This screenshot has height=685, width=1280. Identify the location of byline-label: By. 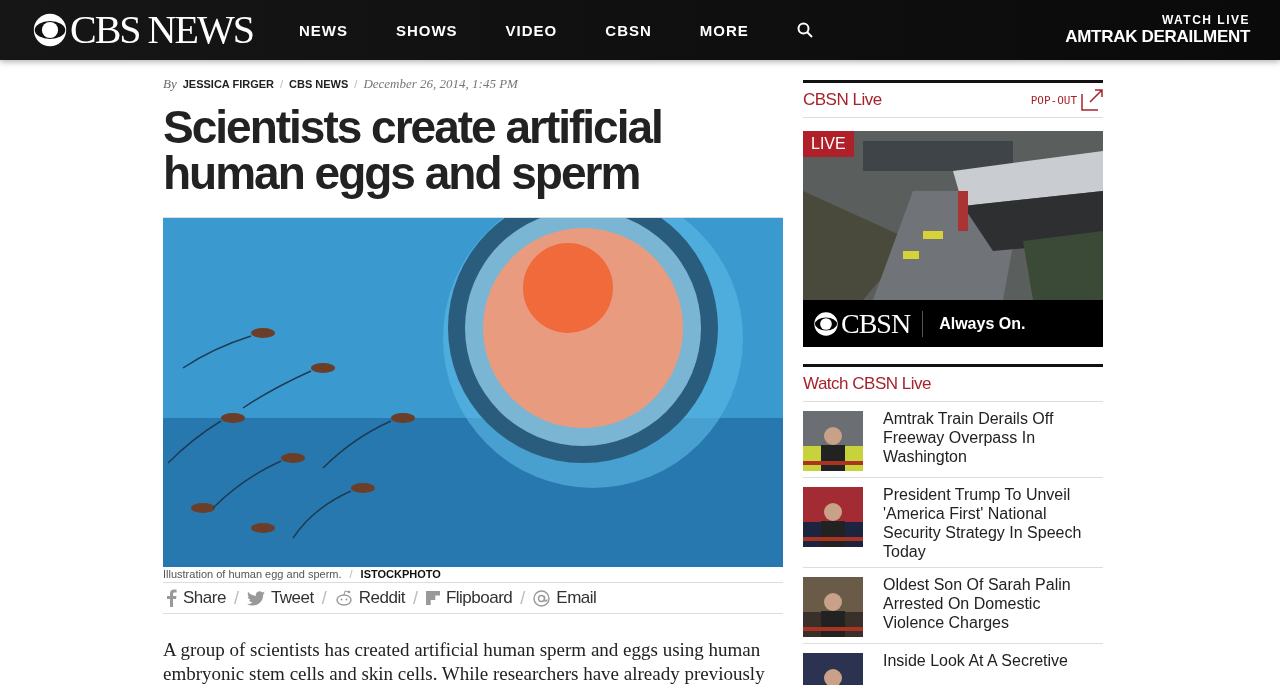
(170, 84).